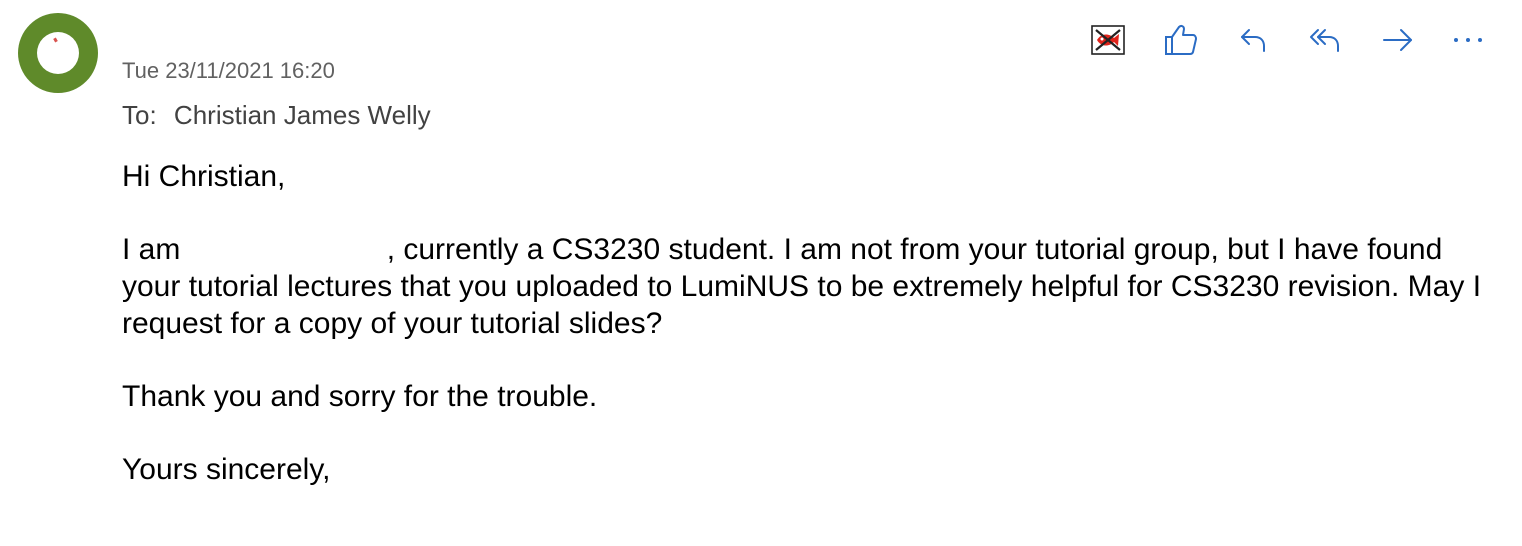  I want to click on recipient-name: Christian James Welly, so click(302, 115).